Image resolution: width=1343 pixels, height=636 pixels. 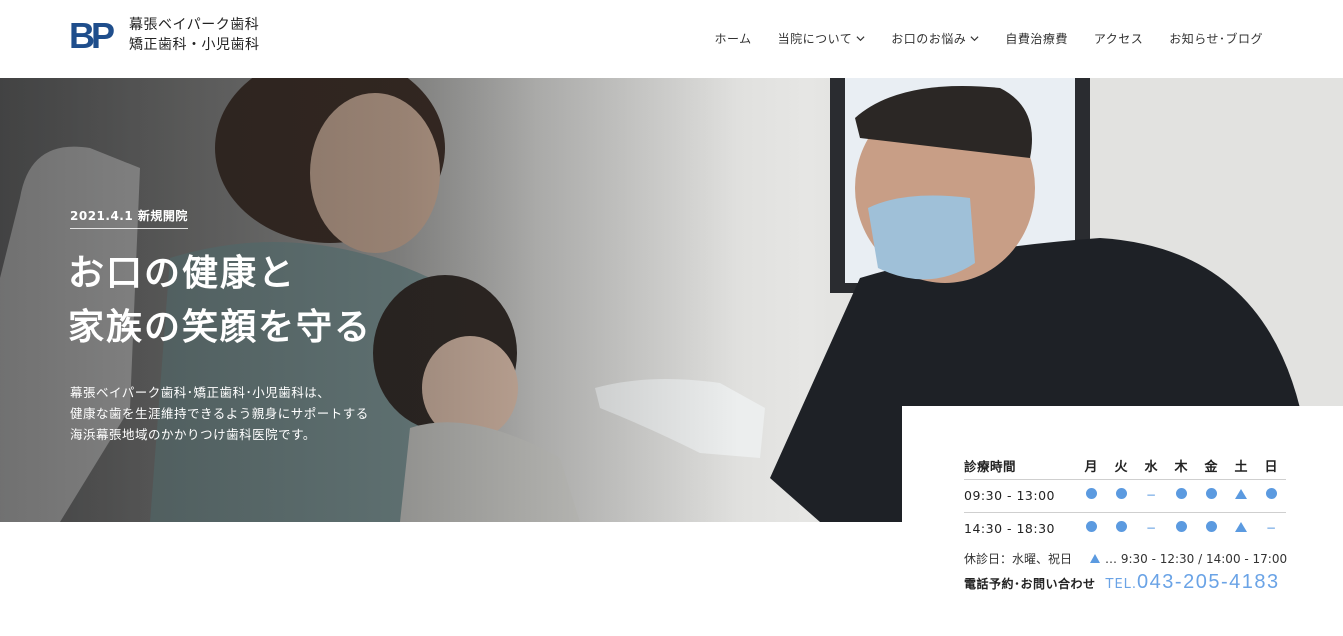 I want to click on brand-name-line1: 幕張ベイパーク歯科, so click(x=194, y=25).